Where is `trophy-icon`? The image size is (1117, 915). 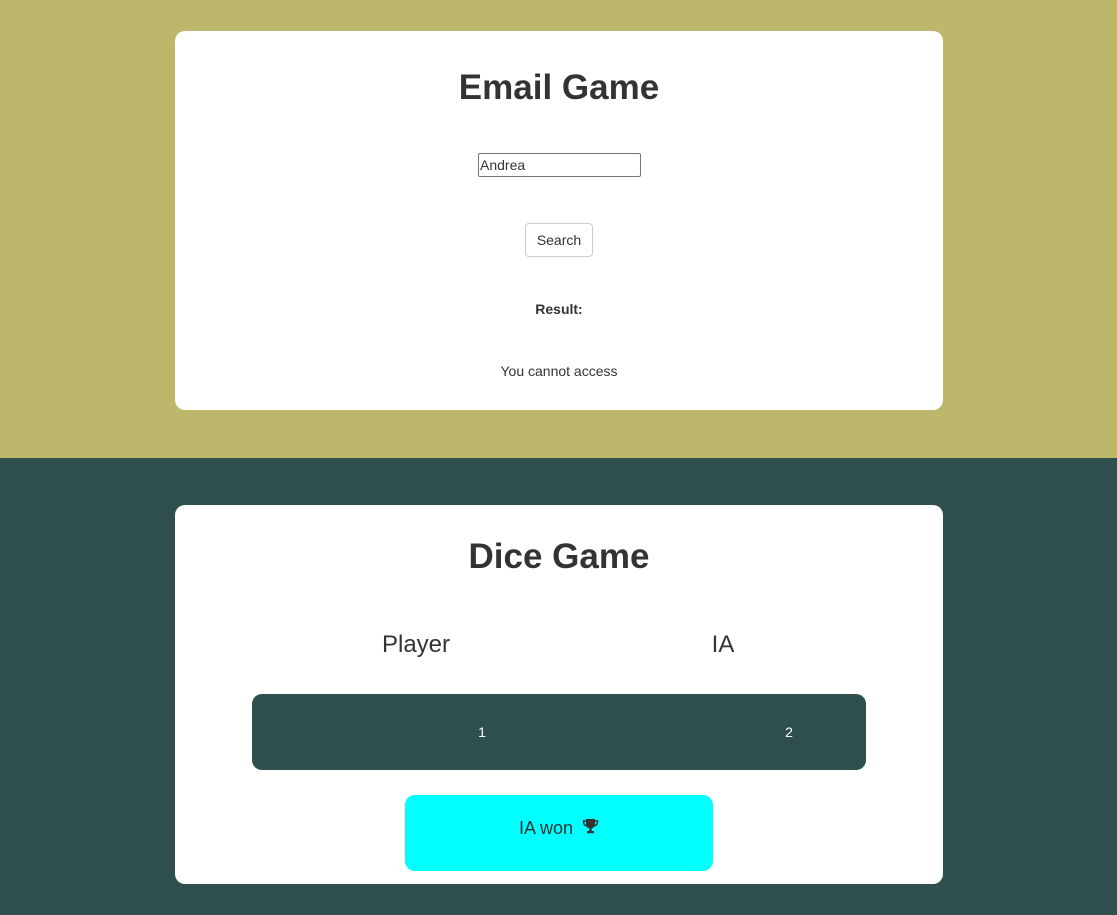 trophy-icon is located at coordinates (590, 828).